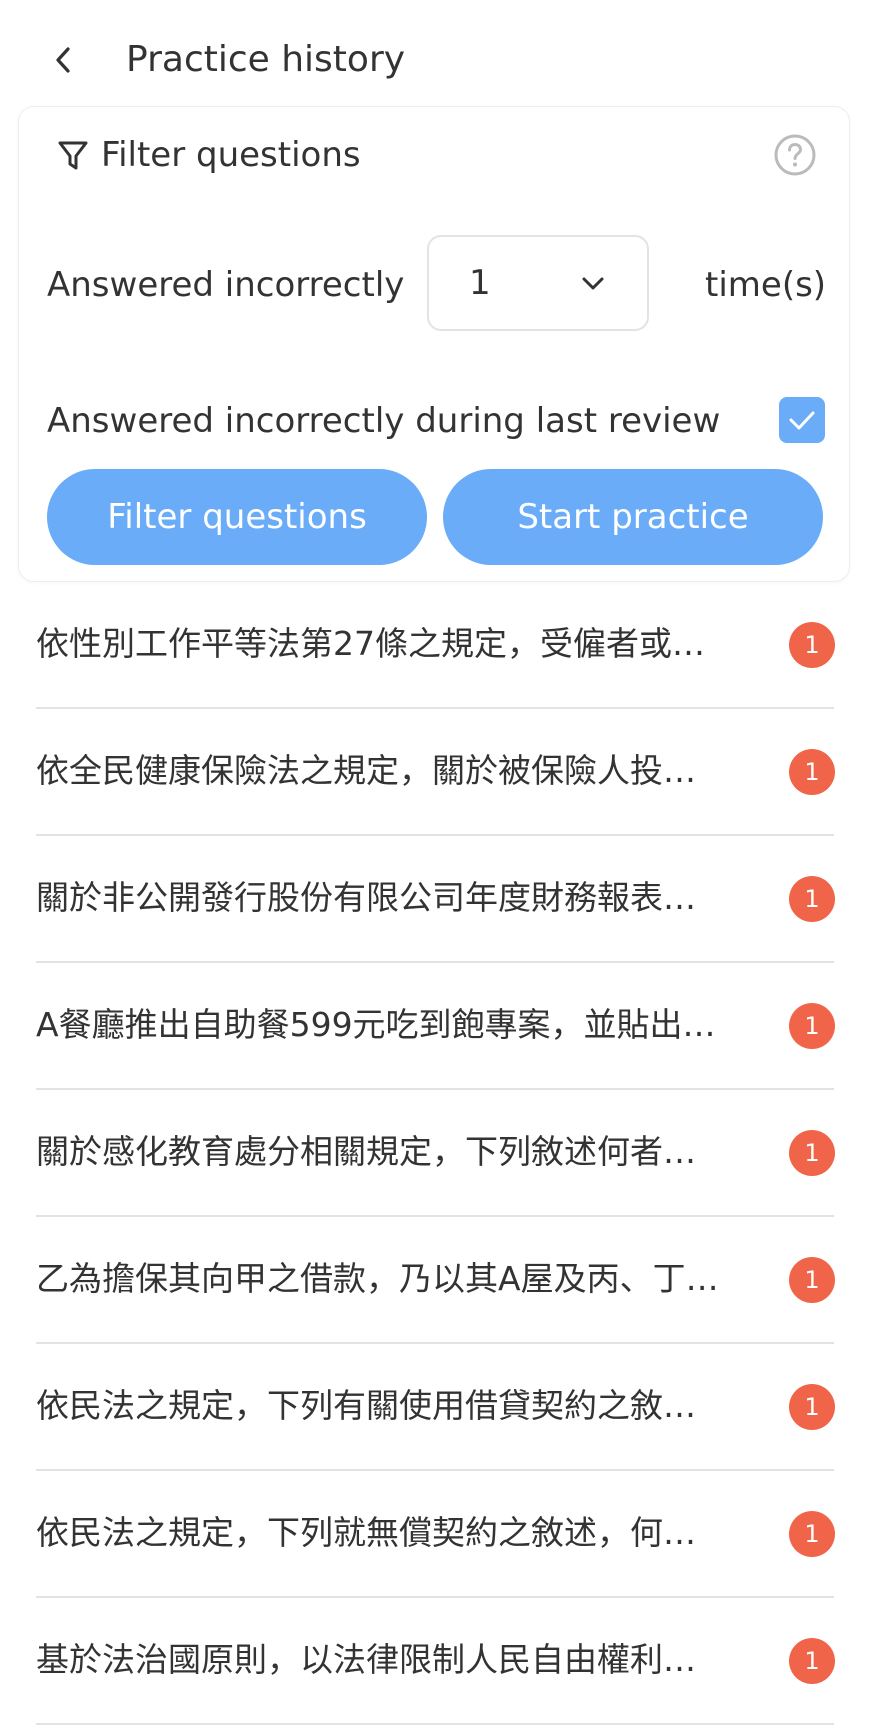 Image resolution: width=870 pixels, height=1736 pixels. I want to click on checkmark-icon, so click(802, 420).